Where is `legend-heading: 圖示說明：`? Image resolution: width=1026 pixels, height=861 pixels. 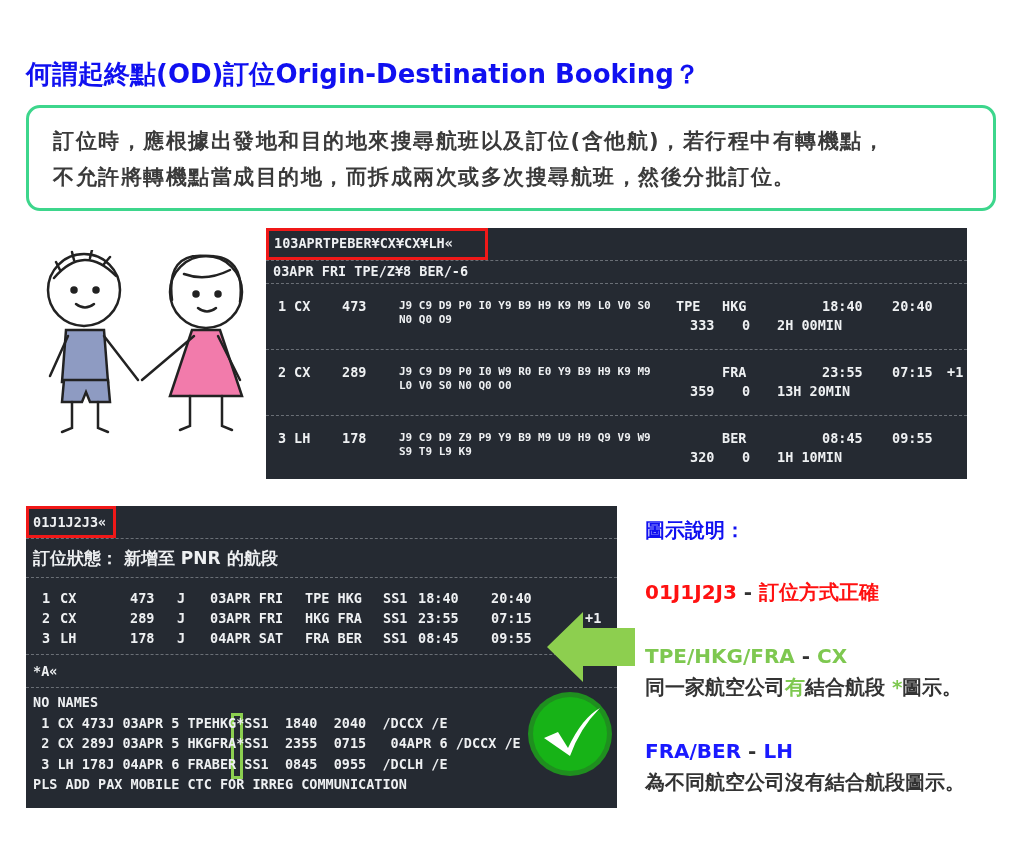 legend-heading: 圖示說明： is located at coordinates (695, 530).